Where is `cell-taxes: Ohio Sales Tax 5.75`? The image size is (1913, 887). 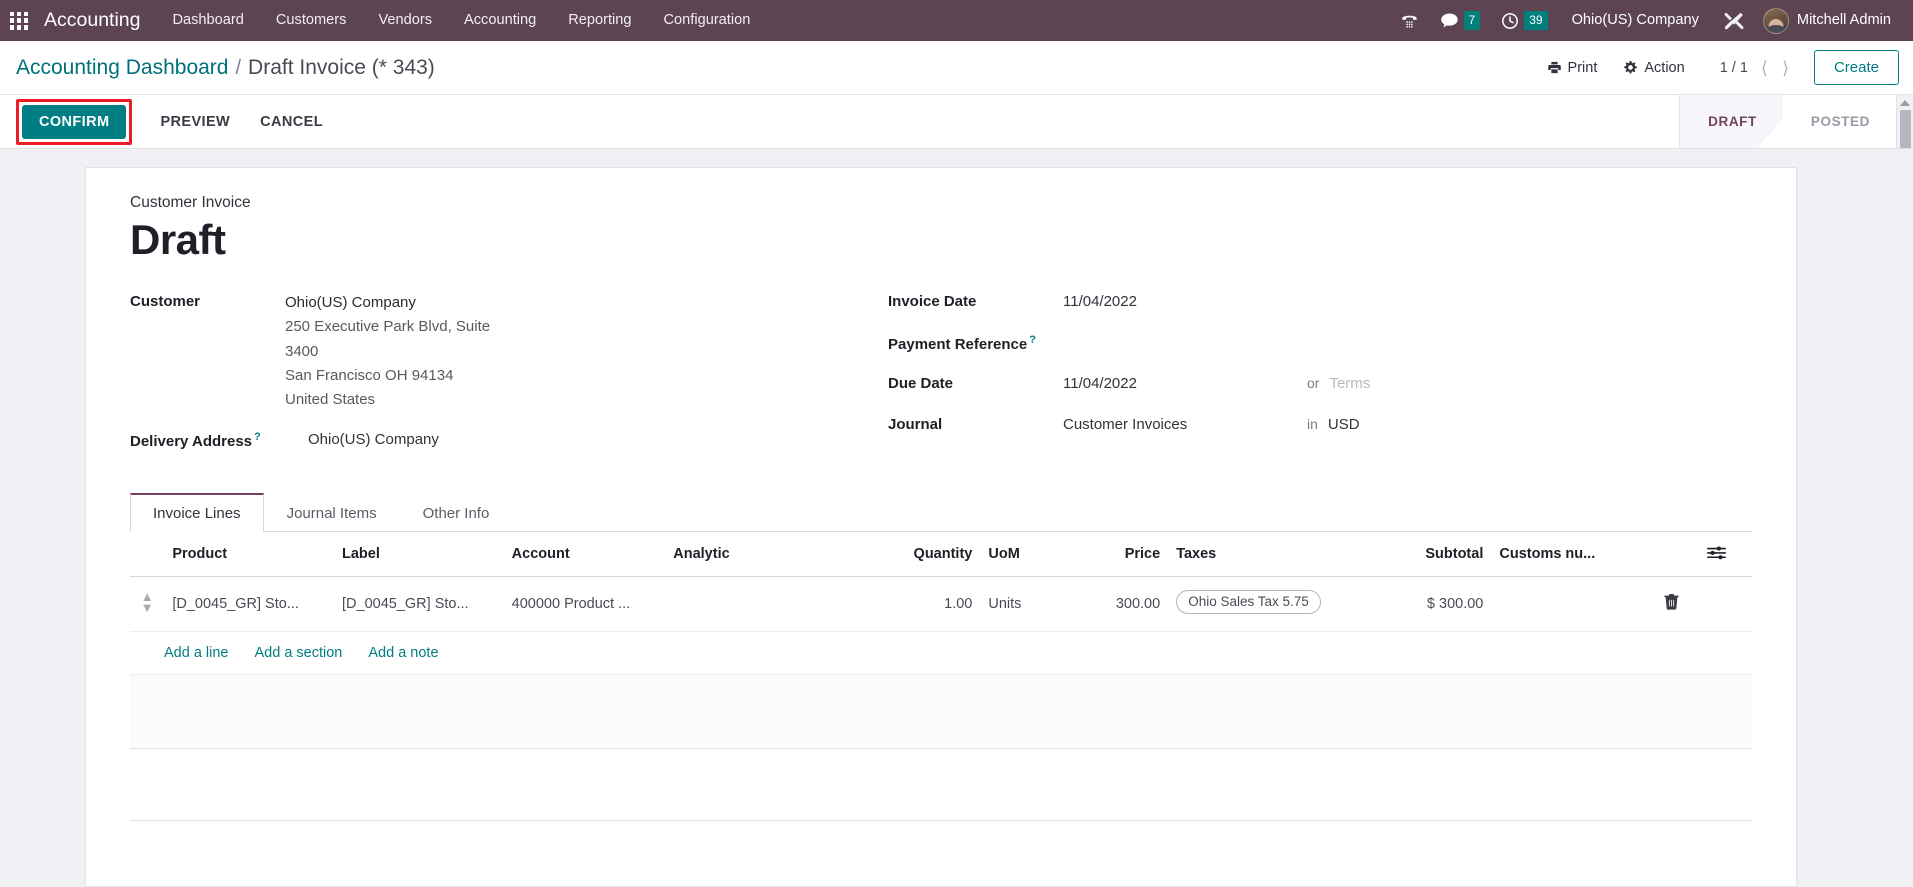 cell-taxes: Ohio Sales Tax 5.75 is located at coordinates (1274, 604).